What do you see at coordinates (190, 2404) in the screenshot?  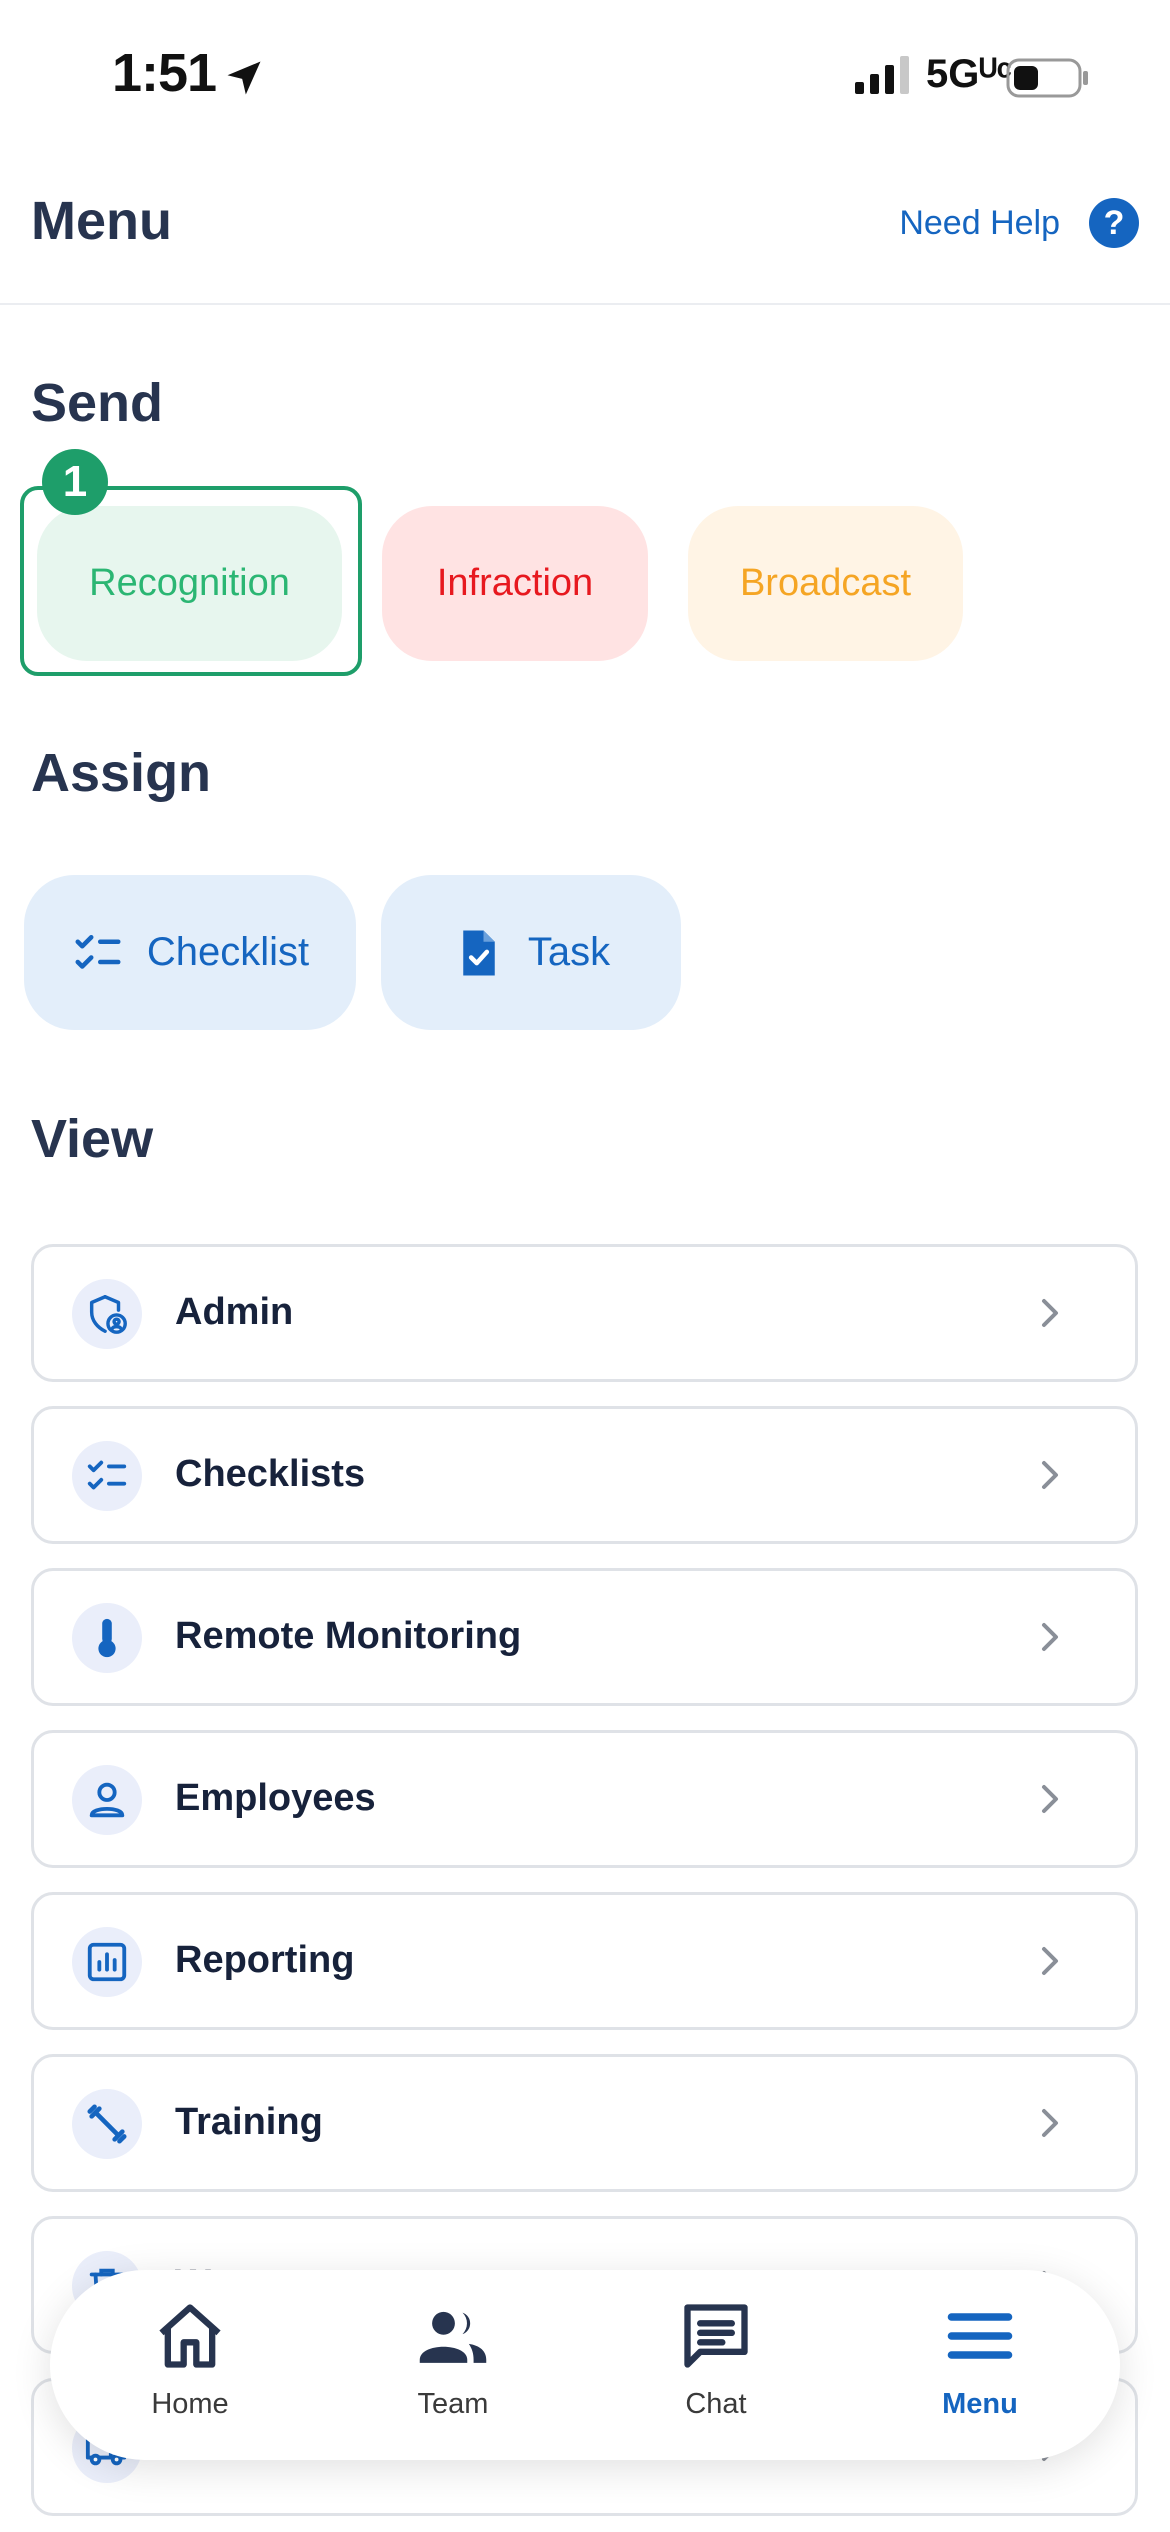 I see `tab-home-label: Home` at bounding box center [190, 2404].